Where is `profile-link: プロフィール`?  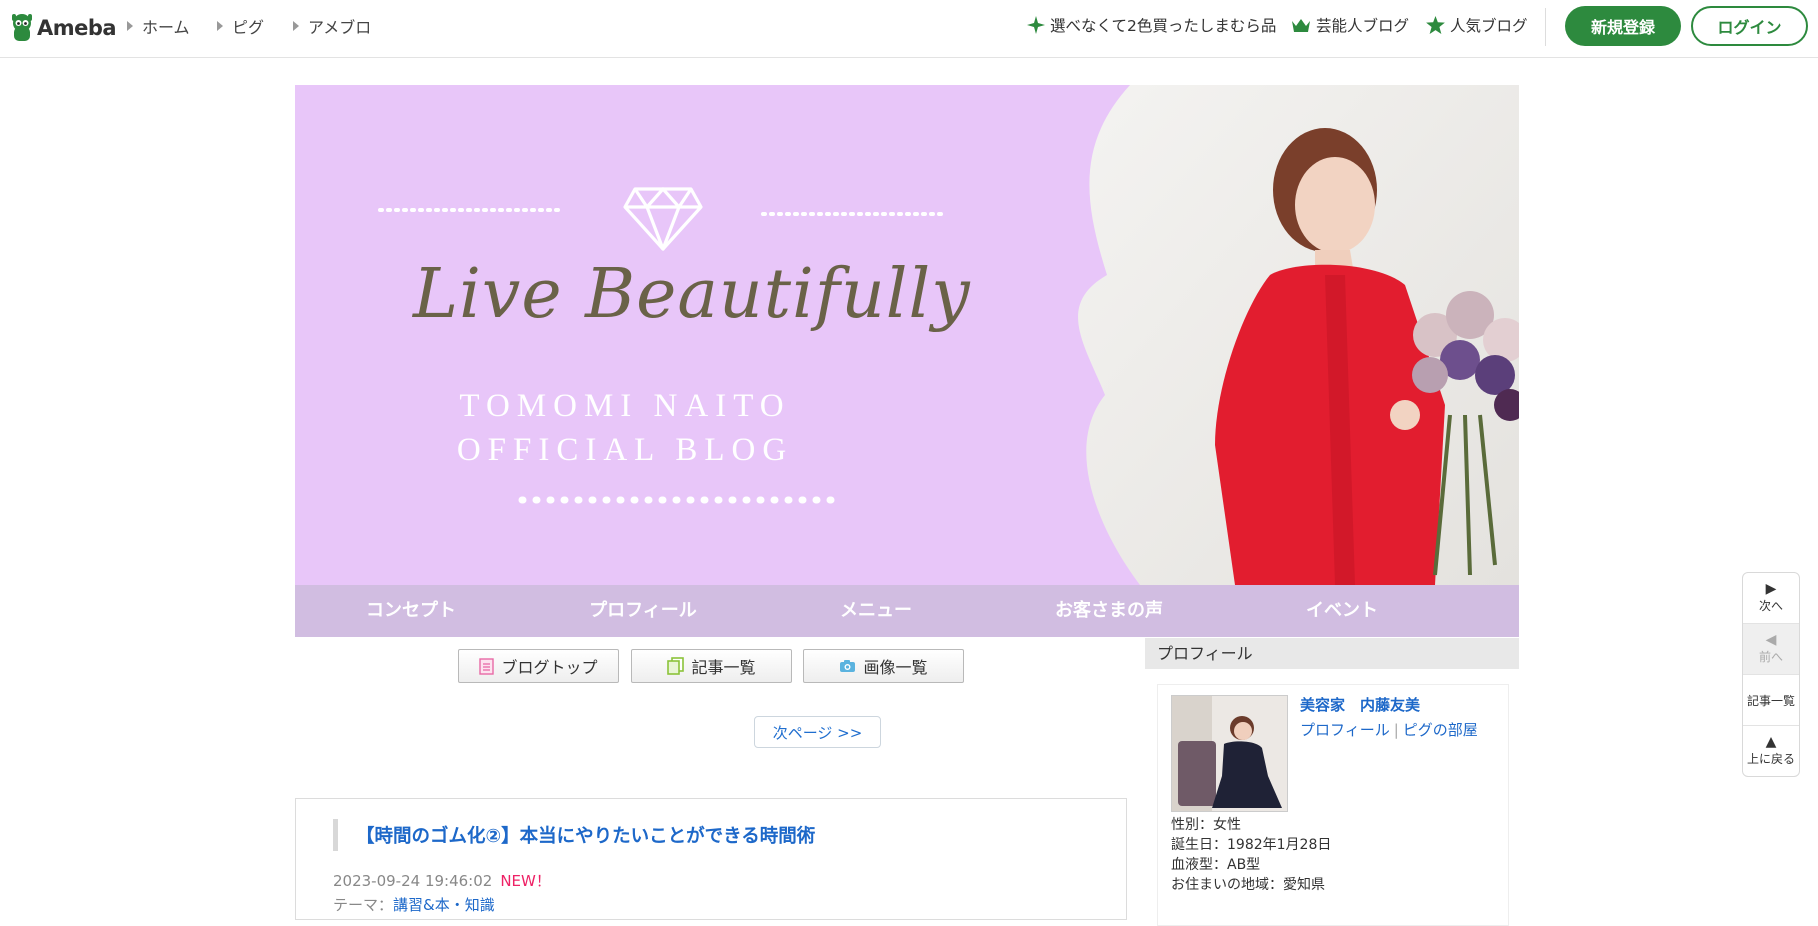 profile-link: プロフィール is located at coordinates (1345, 730).